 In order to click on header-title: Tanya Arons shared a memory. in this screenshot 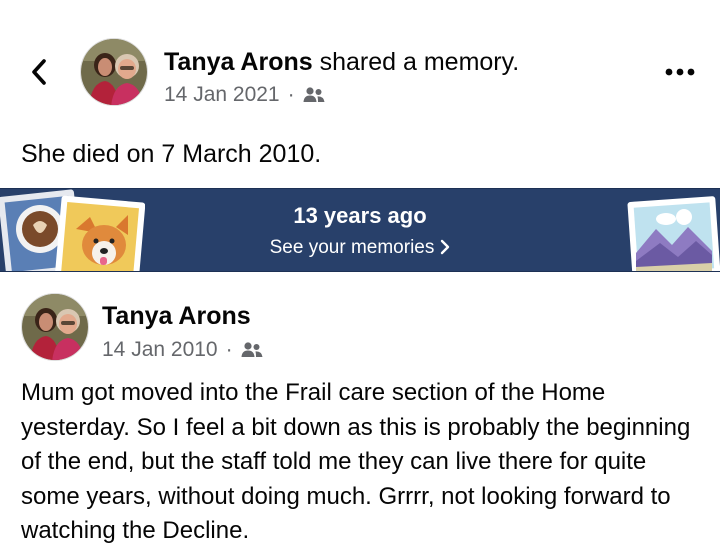, I will do `click(341, 62)`.